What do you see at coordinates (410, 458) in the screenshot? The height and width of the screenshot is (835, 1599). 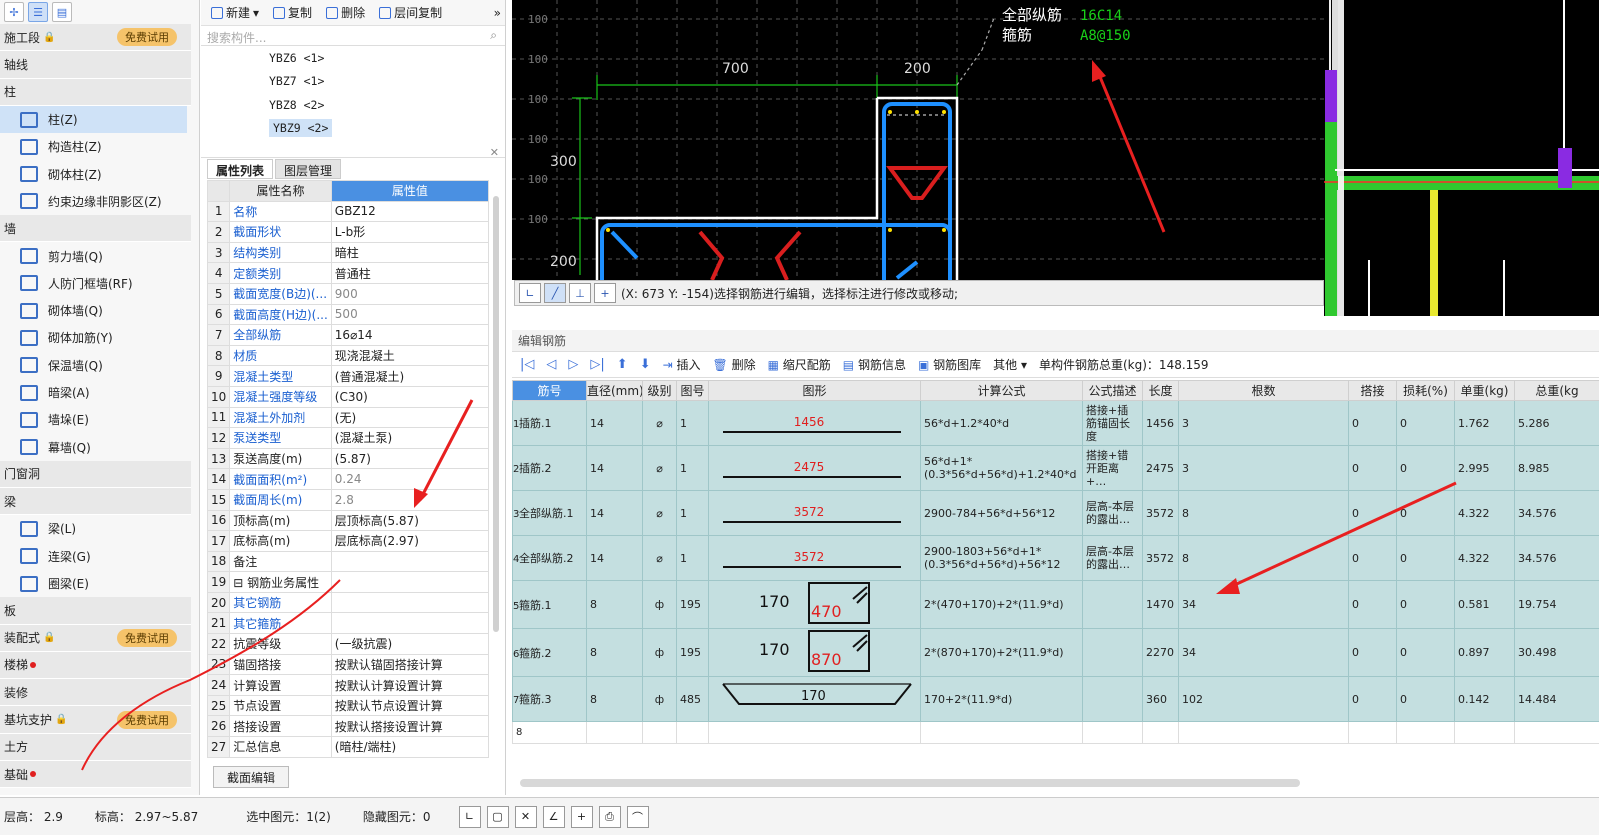 I see `property-value: (5.87)` at bounding box center [410, 458].